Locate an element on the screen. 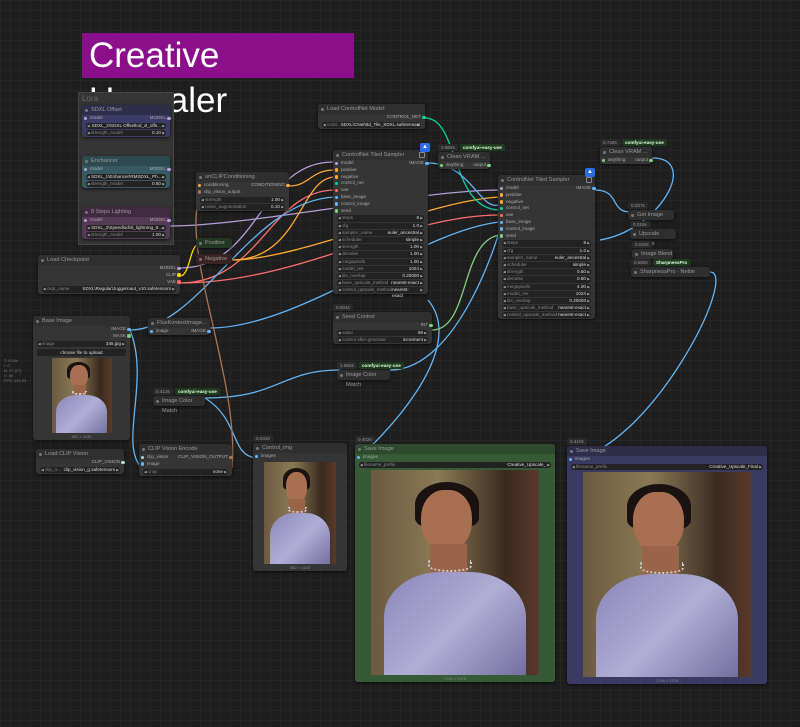  node-title: Load ControlNet Model is located at coordinates (371, 109).